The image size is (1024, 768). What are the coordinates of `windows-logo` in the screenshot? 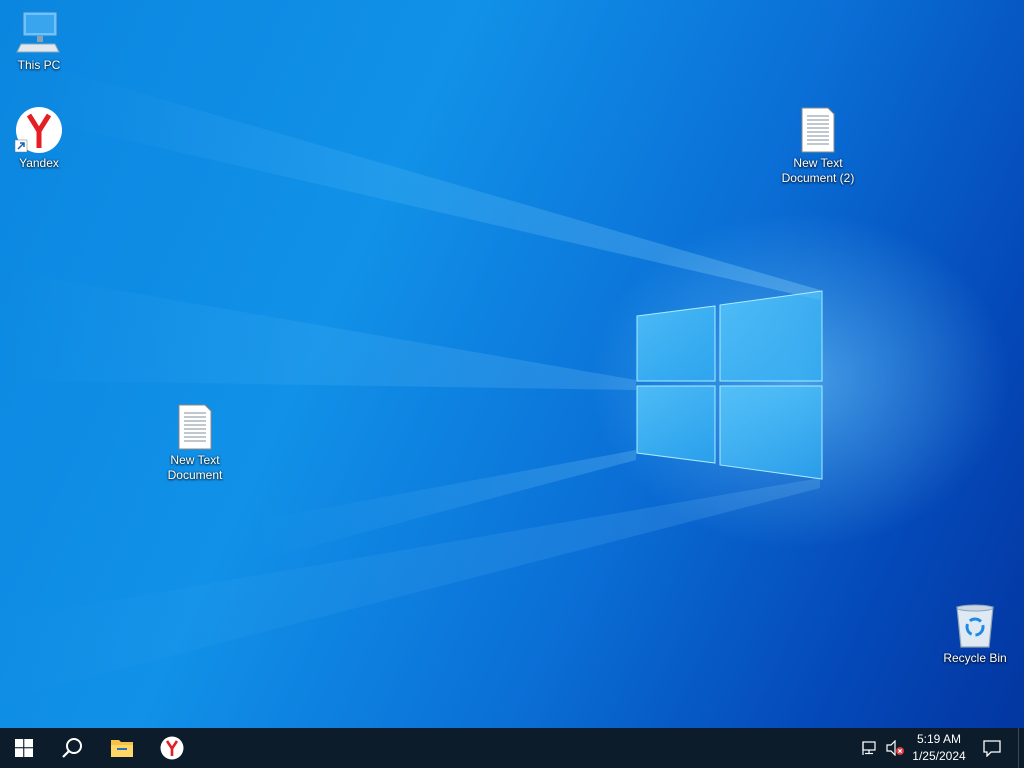 It's located at (729, 385).